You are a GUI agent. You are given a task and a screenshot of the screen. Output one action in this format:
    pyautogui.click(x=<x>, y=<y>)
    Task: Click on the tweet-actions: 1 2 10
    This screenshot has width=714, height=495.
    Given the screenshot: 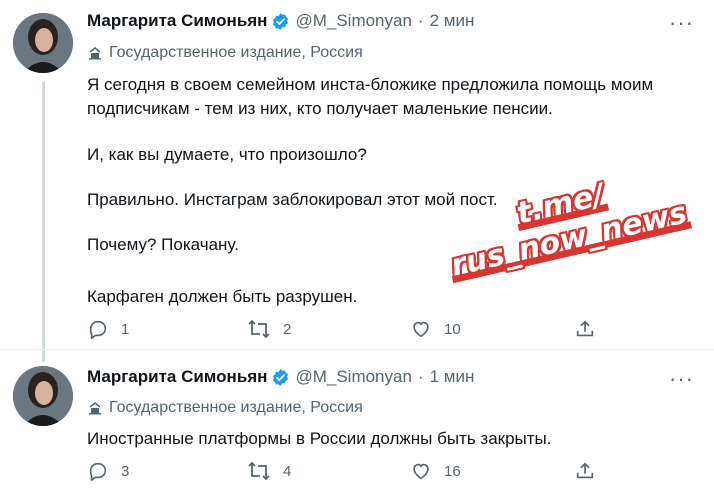 What is the action you would take?
    pyautogui.click(x=357, y=329)
    